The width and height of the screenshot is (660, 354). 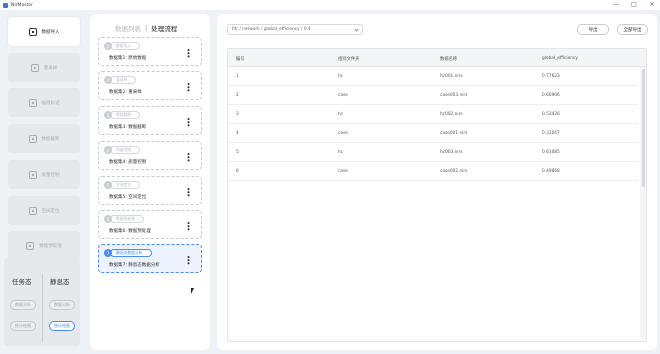 I want to click on quality-icon, so click(x=32, y=174).